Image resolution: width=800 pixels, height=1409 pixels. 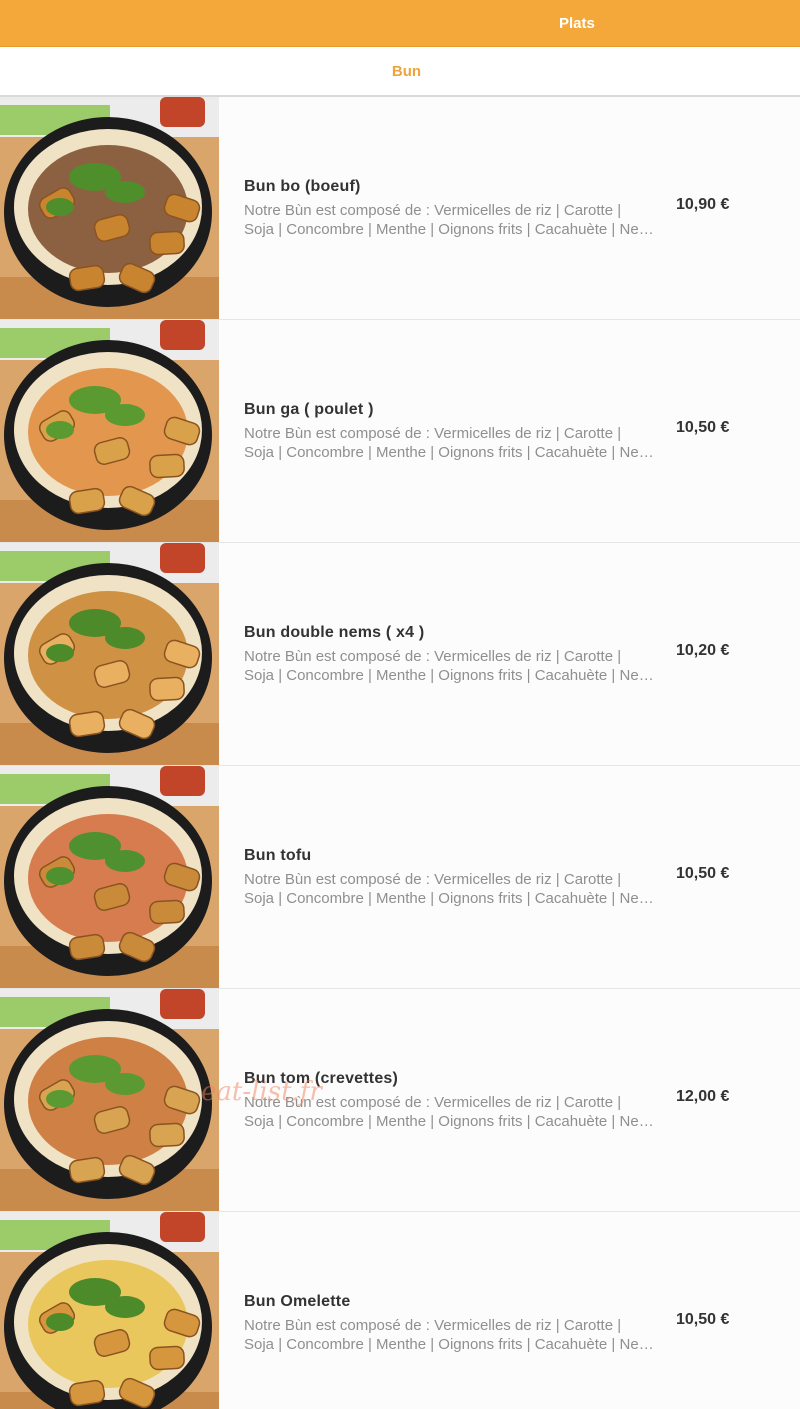 I want to click on bun-bowl-beef-photo, so click(x=109, y=208).